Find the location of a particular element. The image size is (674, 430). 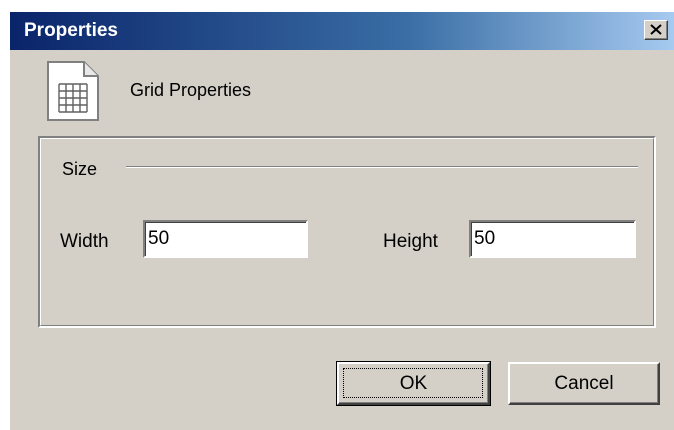

ok-button: OK is located at coordinates (413, 383).